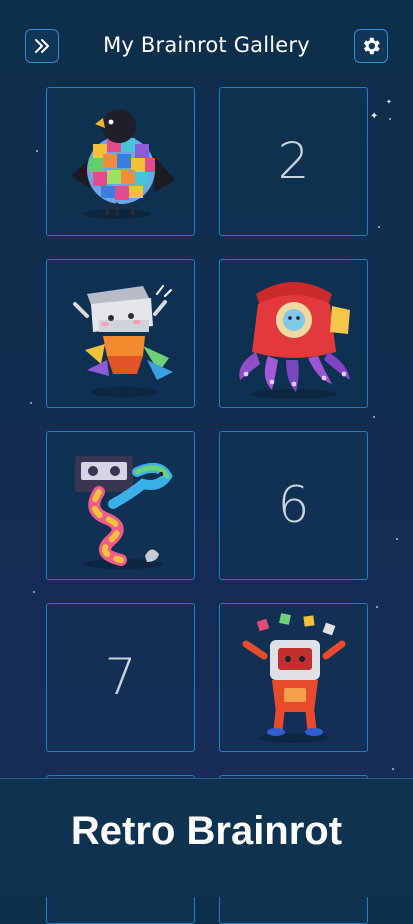 Image resolution: width=413 pixels, height=924 pixels. I want to click on toaster-robot-image, so click(294, 678).